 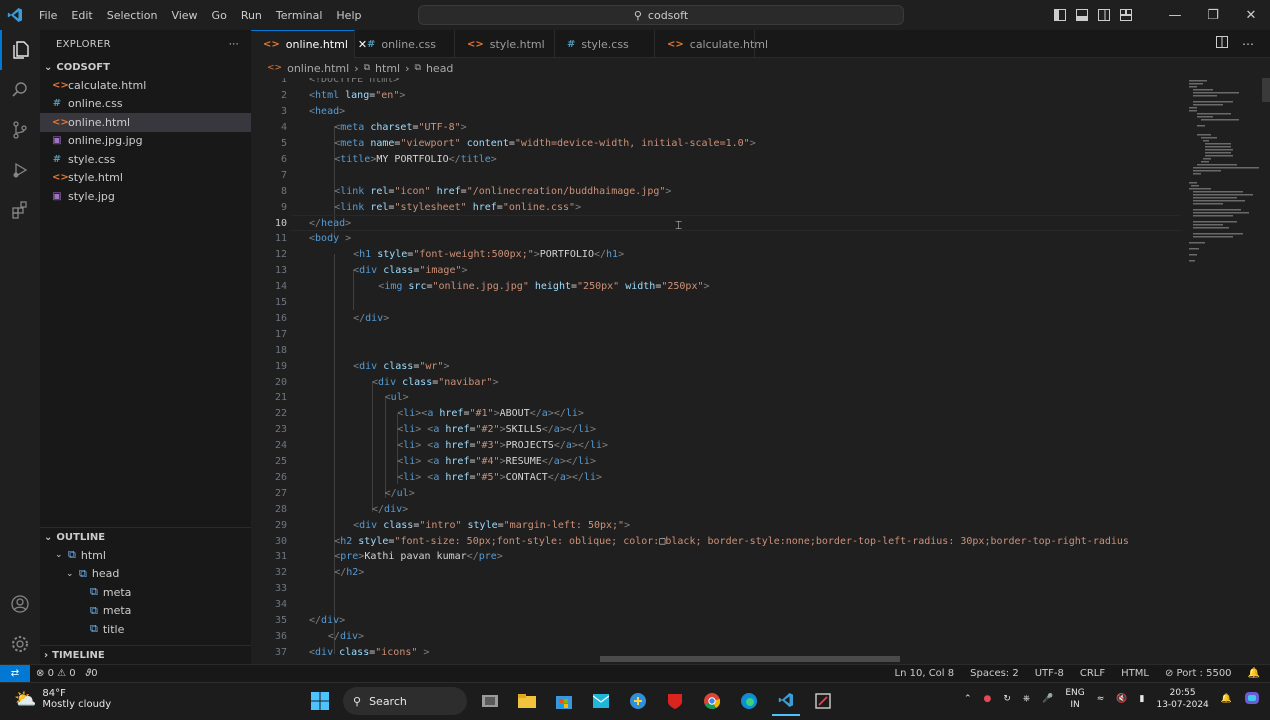 What do you see at coordinates (749, 701) in the screenshot?
I see `edge-icon` at bounding box center [749, 701].